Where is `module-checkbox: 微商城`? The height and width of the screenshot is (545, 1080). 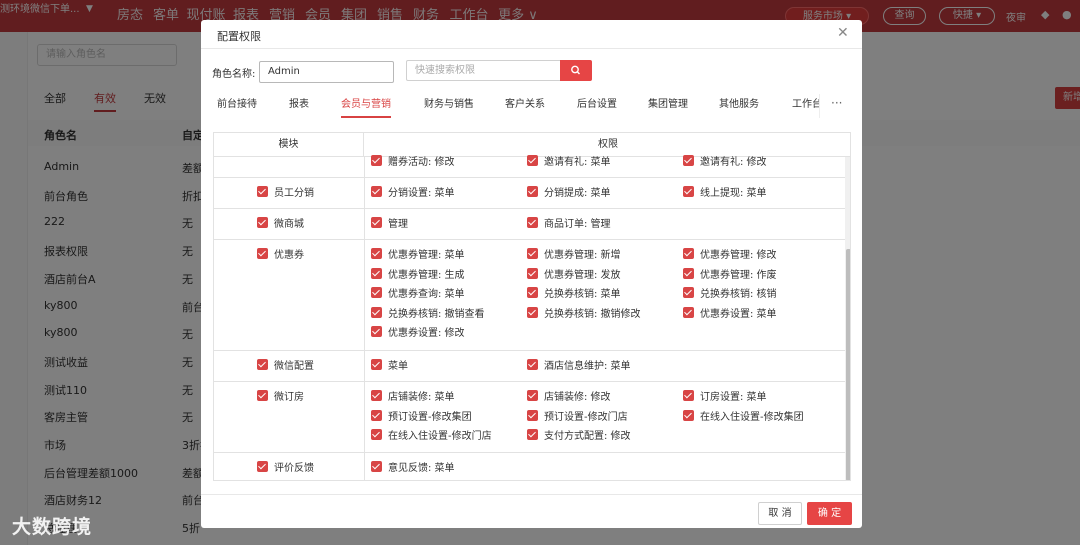
module-checkbox: 微商城 is located at coordinates (280, 222).